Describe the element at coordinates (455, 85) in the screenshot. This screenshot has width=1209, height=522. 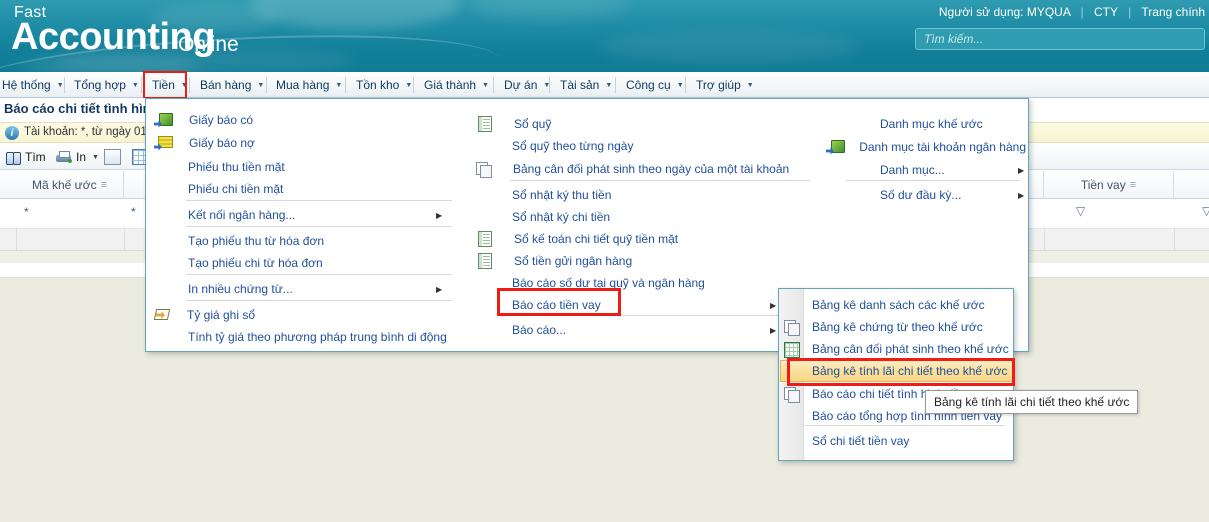
I see `menubar-item-gia-thanh: Giá thành ▼` at that location.